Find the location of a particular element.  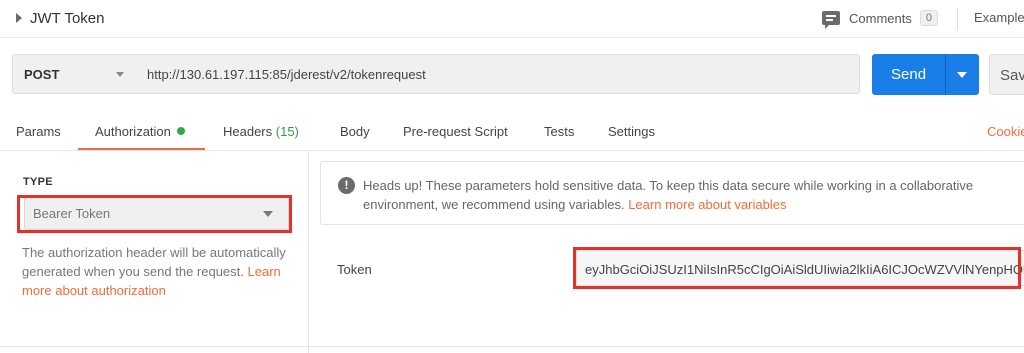

tab-params: Params is located at coordinates (38, 131).